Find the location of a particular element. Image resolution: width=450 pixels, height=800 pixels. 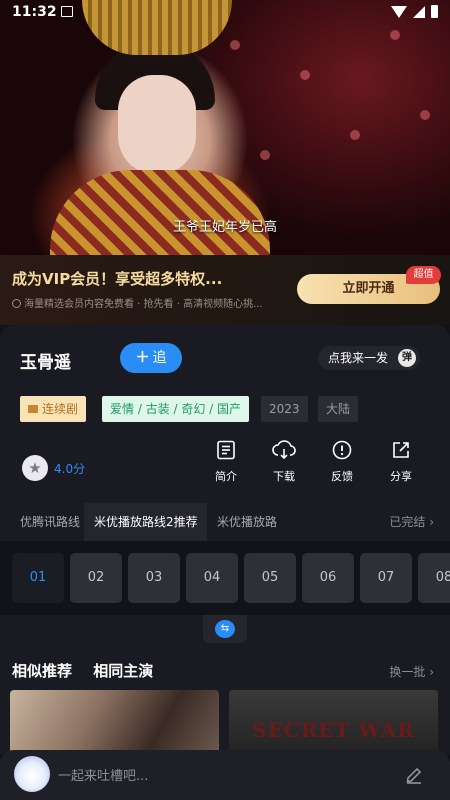

recommendation-thumbnail is located at coordinates (114, 722).